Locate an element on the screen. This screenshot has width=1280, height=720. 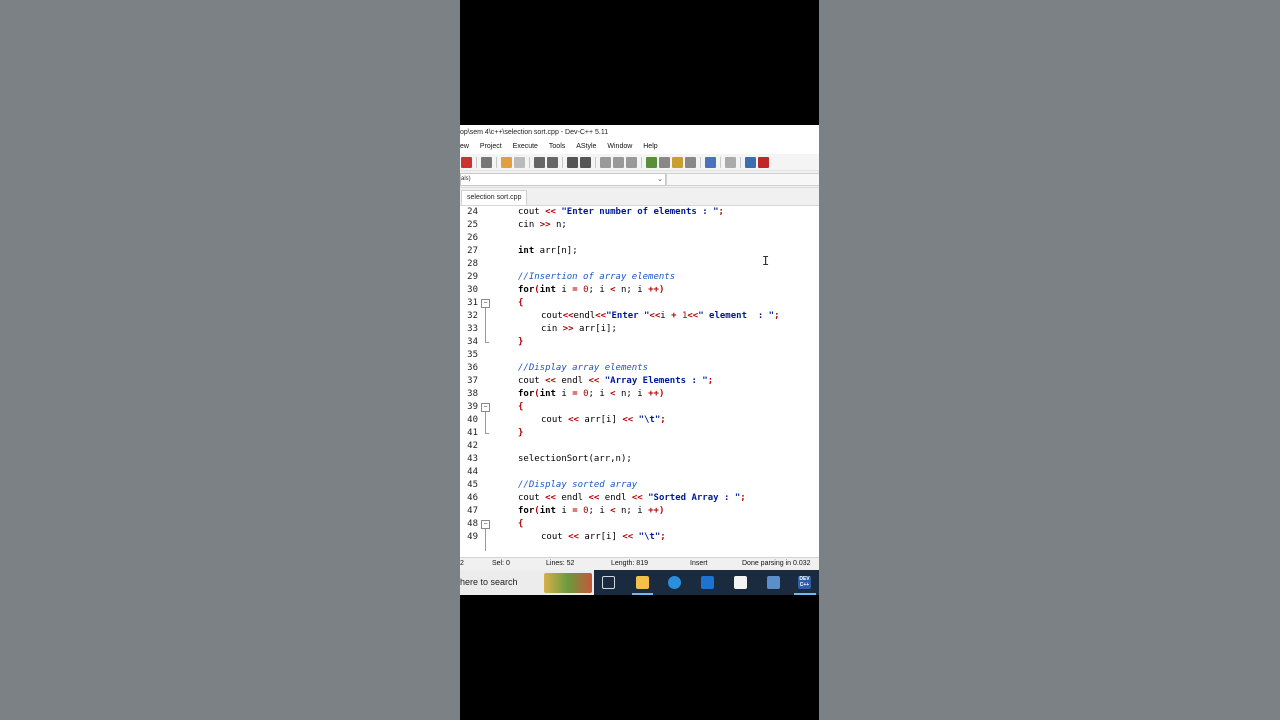
menu-execute: Execute is located at coordinates (525, 146).